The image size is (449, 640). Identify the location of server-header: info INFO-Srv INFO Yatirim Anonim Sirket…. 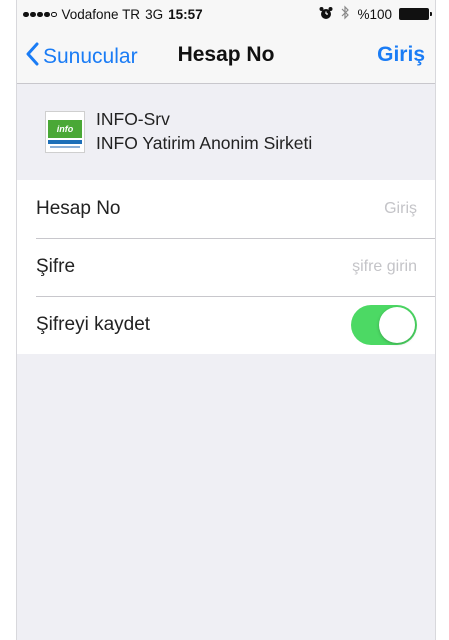
(226, 135).